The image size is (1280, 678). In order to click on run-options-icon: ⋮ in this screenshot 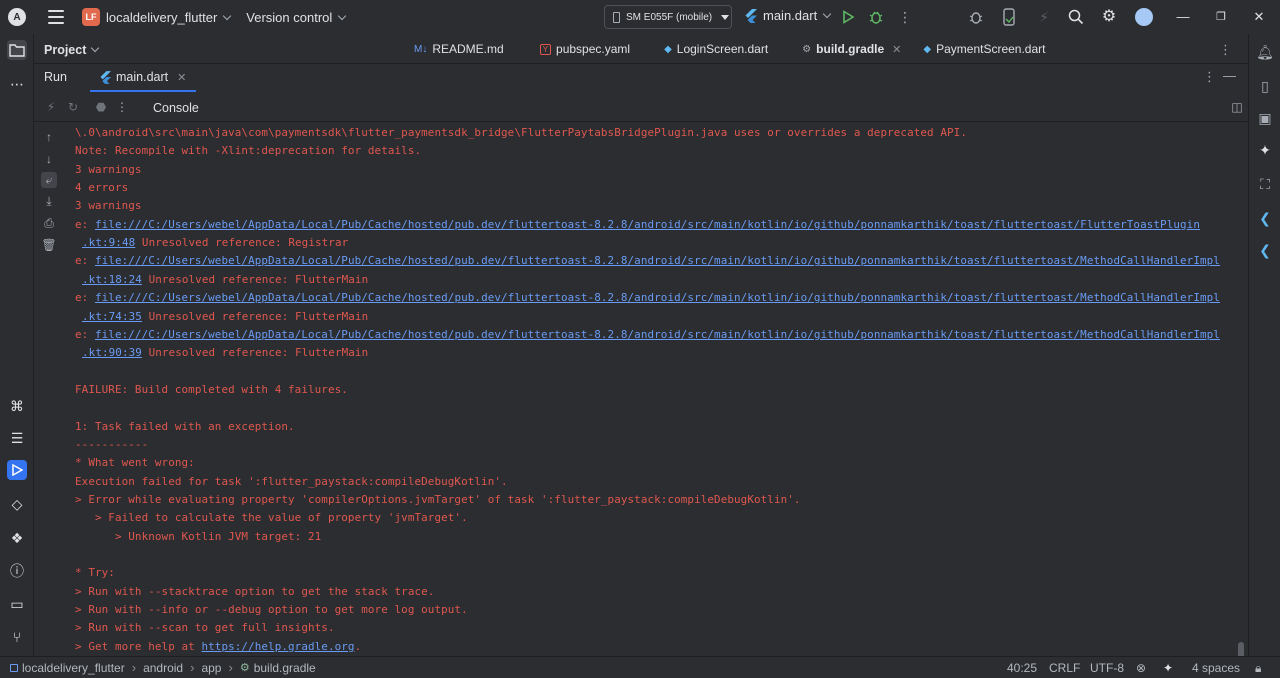, I will do `click(1209, 77)`.